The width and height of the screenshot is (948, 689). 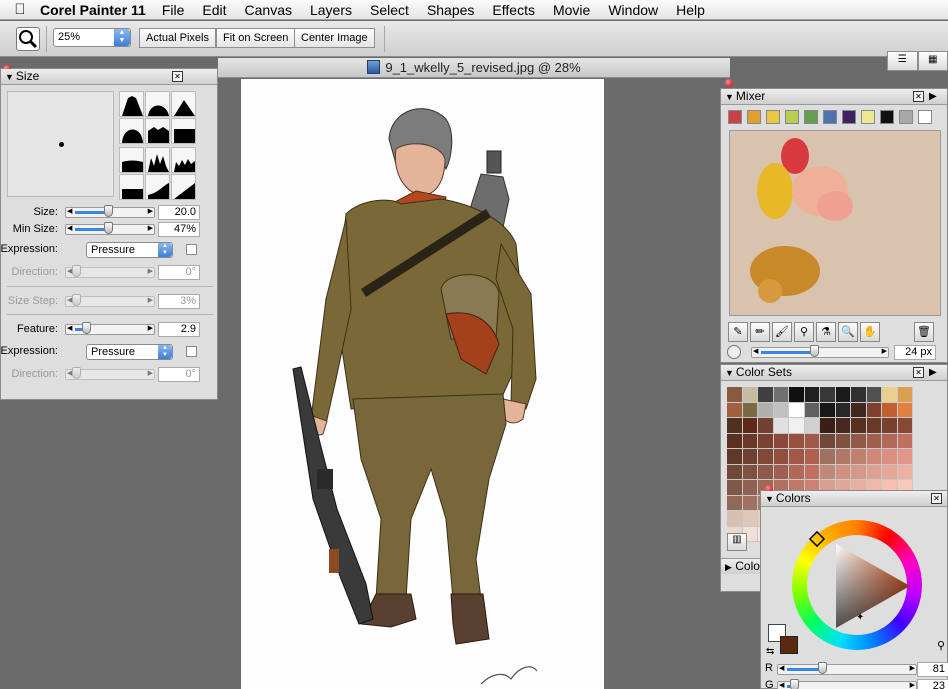 What do you see at coordinates (129, 352) in the screenshot?
I see `expression2-select: Pressure ▲ ▼` at bounding box center [129, 352].